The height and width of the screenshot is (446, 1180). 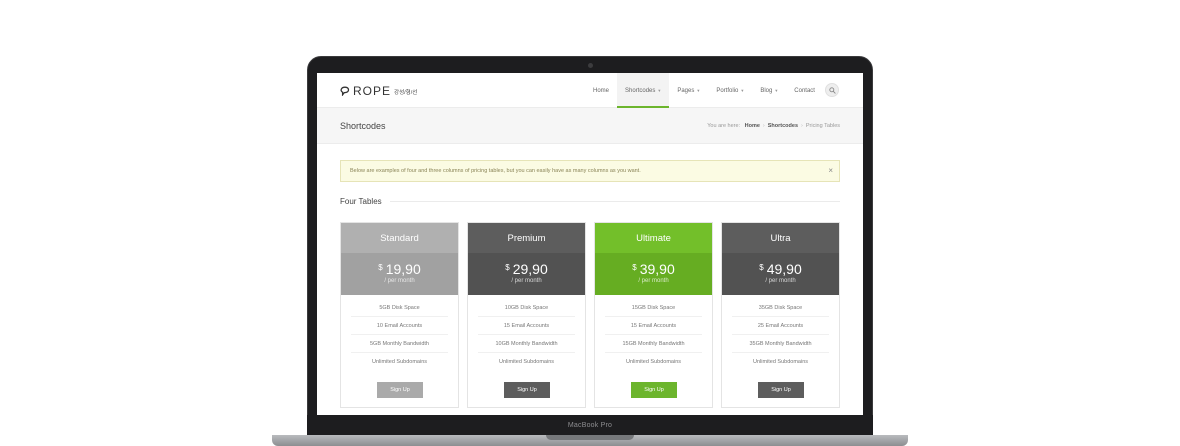 I want to click on logo: ROPE 강성/형/선, so click(x=378, y=91).